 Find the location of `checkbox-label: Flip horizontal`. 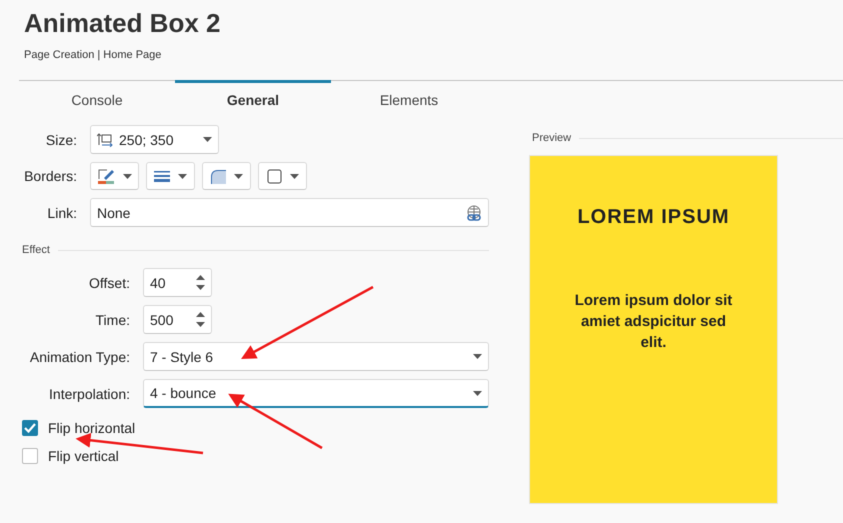

checkbox-label: Flip horizontal is located at coordinates (92, 428).